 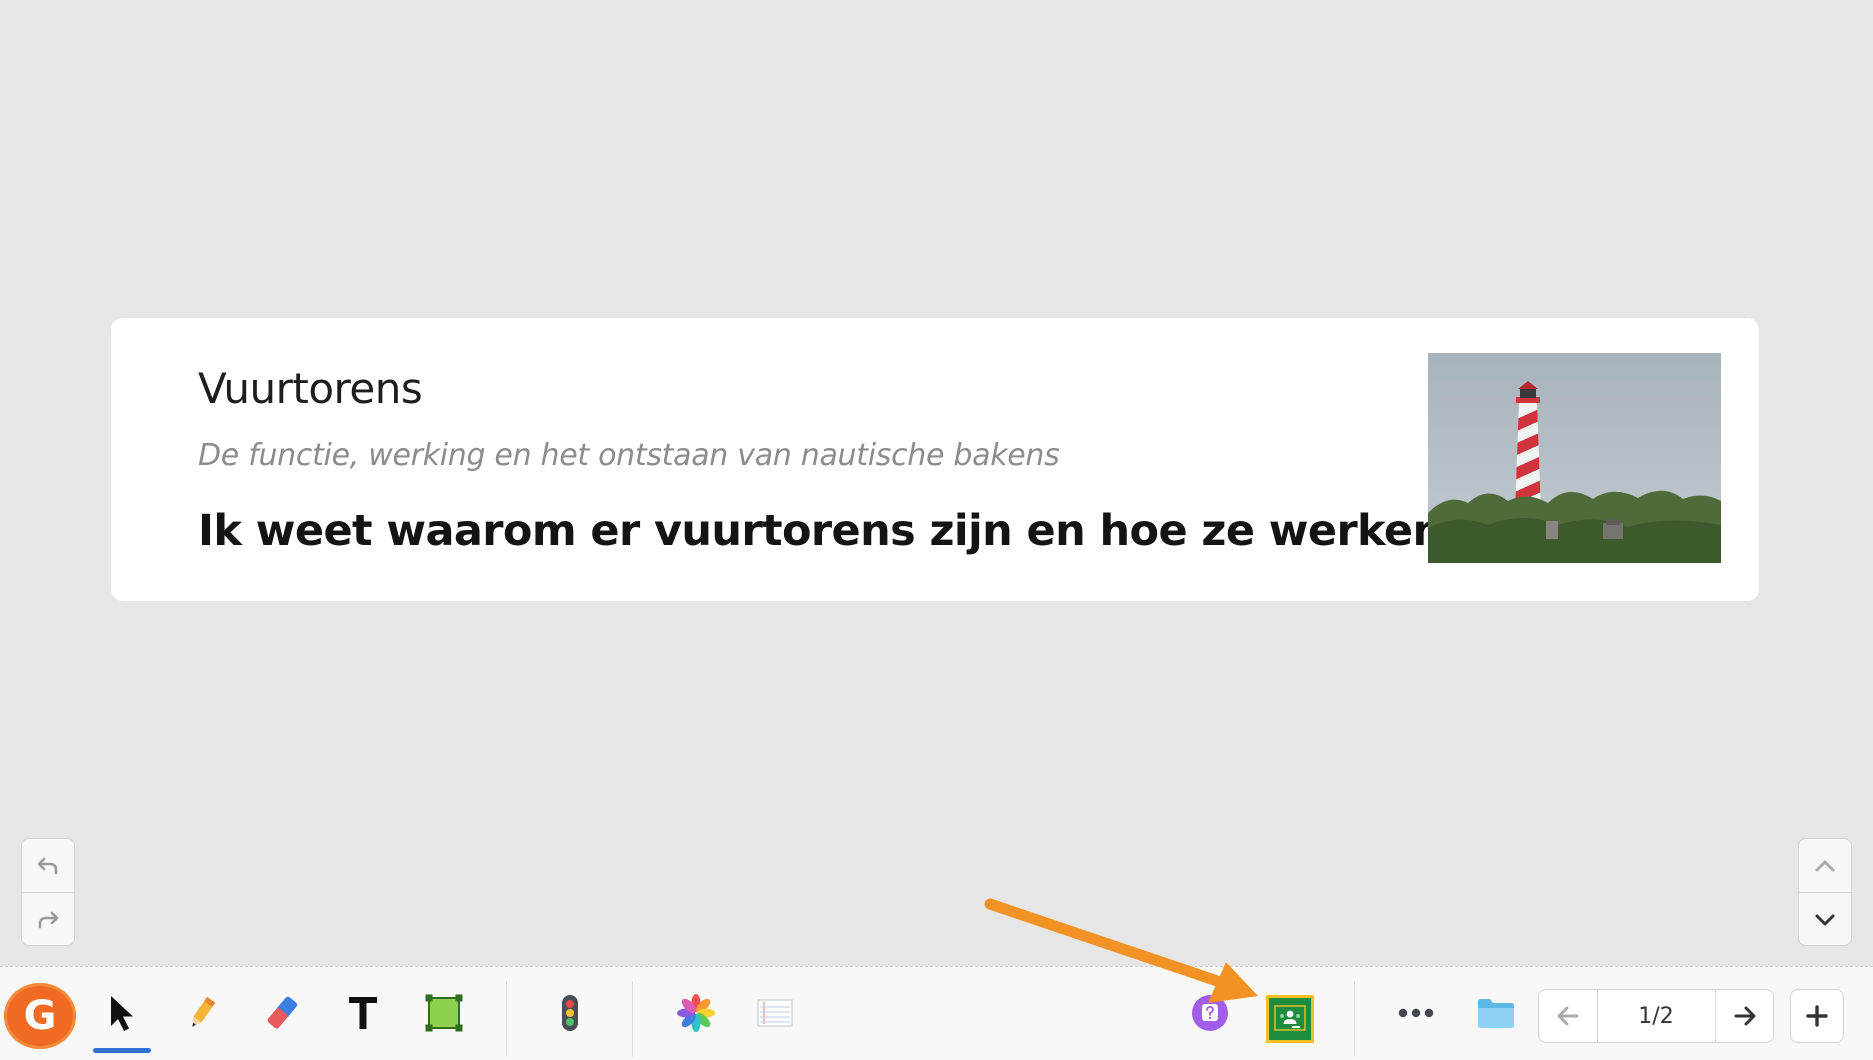 I want to click on cursor-arrow-icon, so click(x=122, y=1013).